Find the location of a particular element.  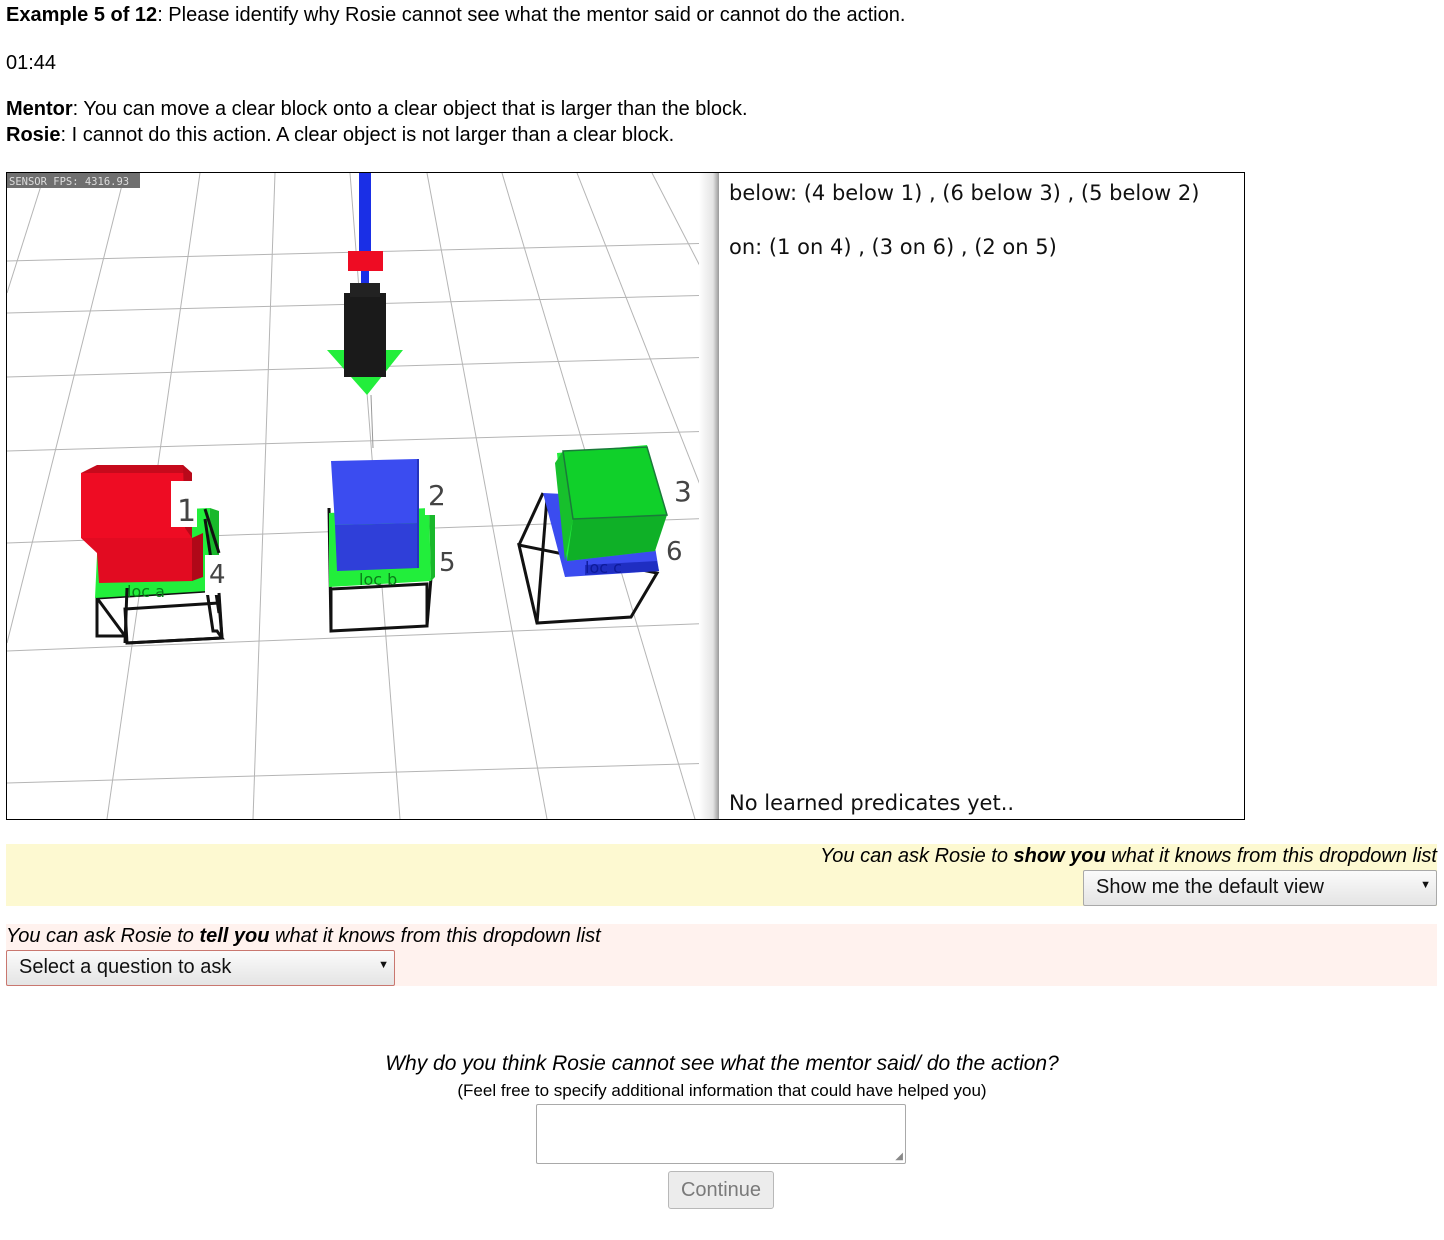

show-prompt-tail: what it knows from this dropdown list is located at coordinates (1271, 856).